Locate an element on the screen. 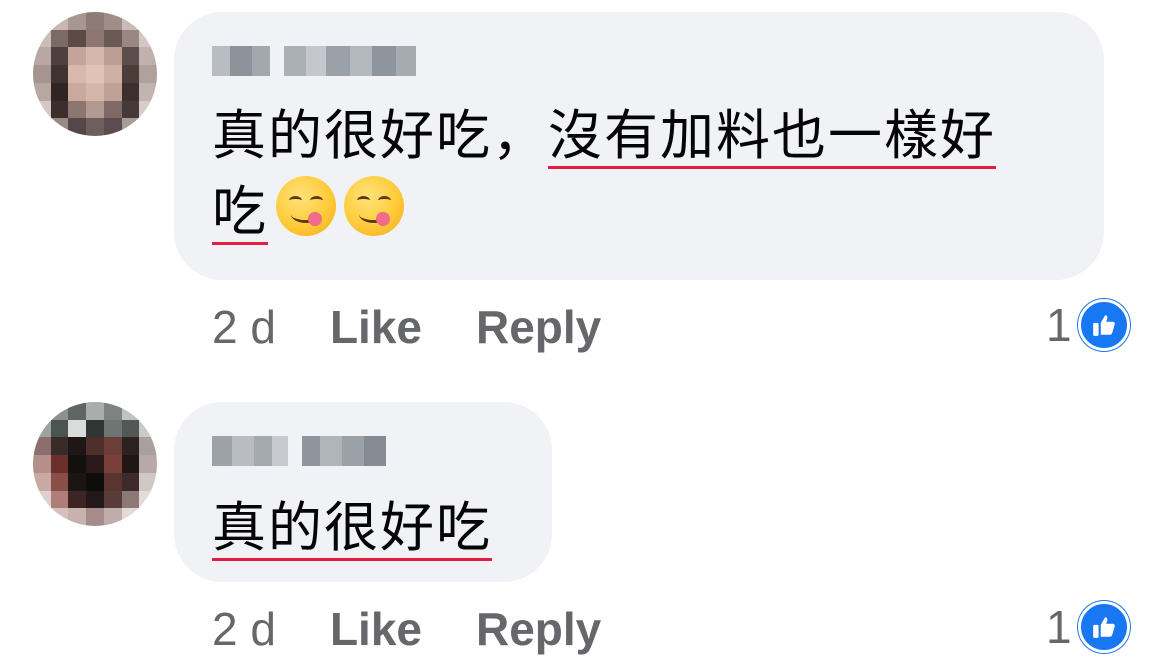 This screenshot has height=671, width=1170. comment-text-underlined: 吃 is located at coordinates (240, 211).